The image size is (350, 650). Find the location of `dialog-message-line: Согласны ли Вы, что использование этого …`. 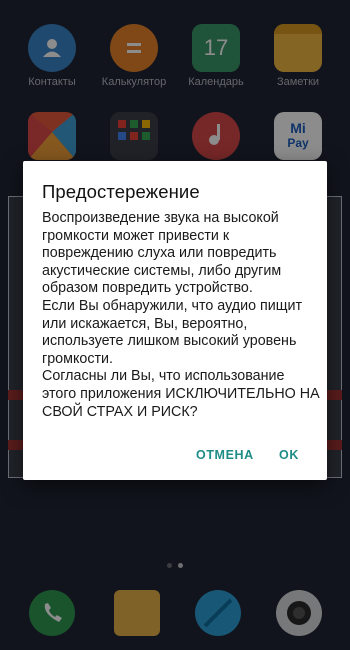

dialog-message-line: Согласны ли Вы, что использование этого … is located at coordinates (181, 394).